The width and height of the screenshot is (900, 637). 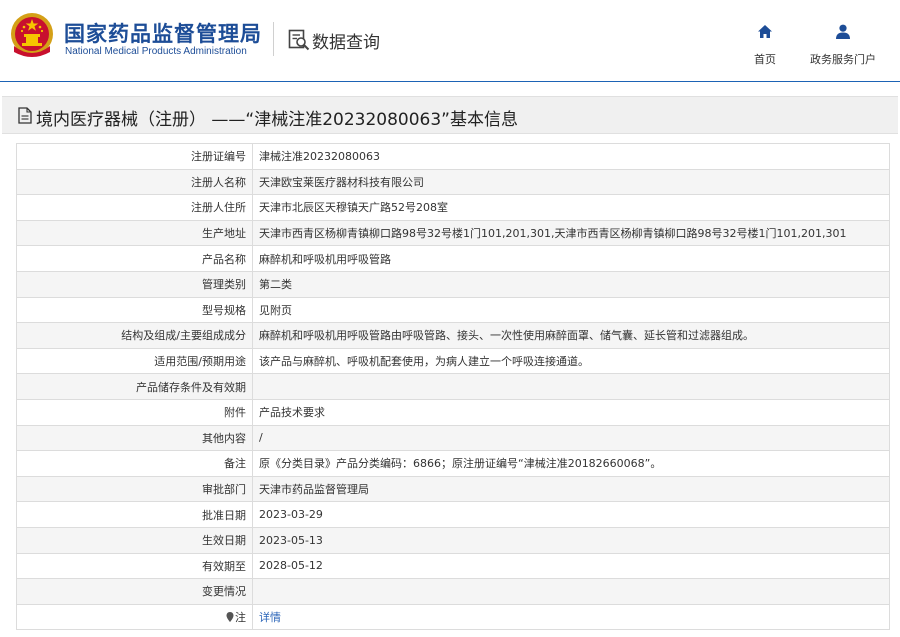 I want to click on field-label-text: 结构及组成/主要组成成分, so click(x=183, y=336).